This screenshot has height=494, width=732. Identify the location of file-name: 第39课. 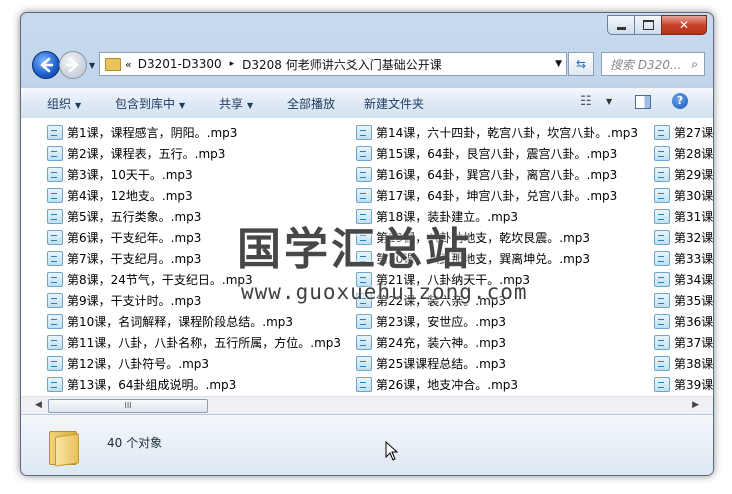
(693, 385).